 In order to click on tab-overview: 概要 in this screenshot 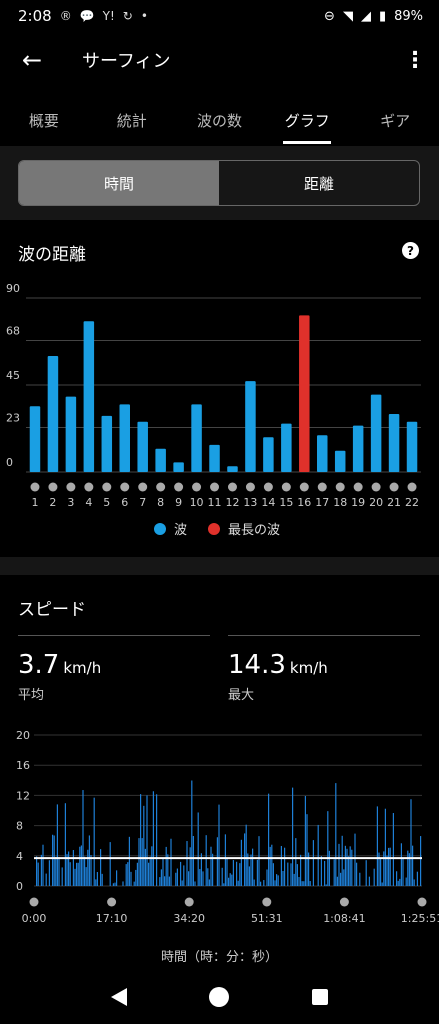, I will do `click(44, 122)`.